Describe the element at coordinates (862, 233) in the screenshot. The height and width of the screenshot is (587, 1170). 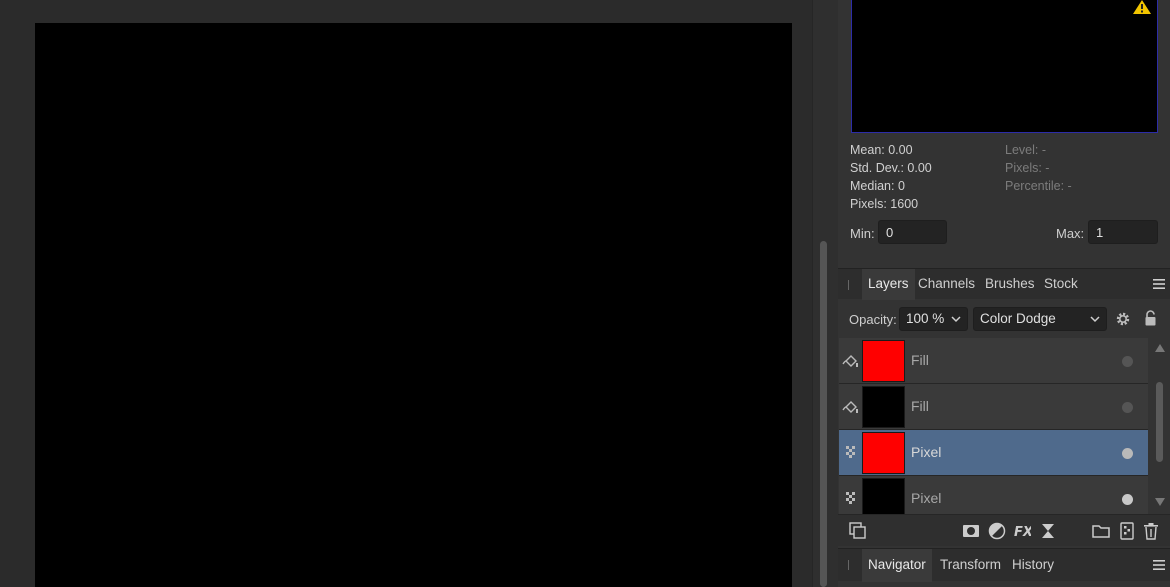
I see `min-label: Min:` at that location.